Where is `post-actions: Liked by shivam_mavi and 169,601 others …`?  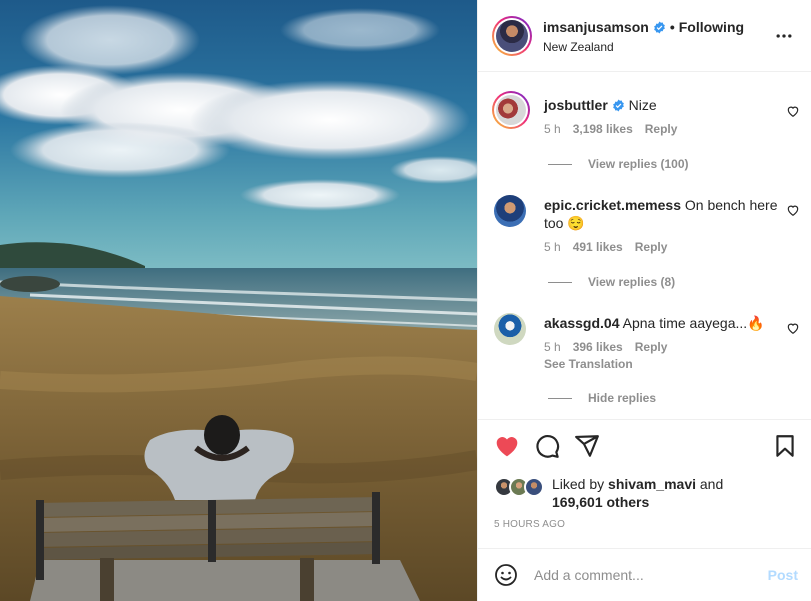 post-actions: Liked by shivam_mavi and 169,601 others … is located at coordinates (644, 484).